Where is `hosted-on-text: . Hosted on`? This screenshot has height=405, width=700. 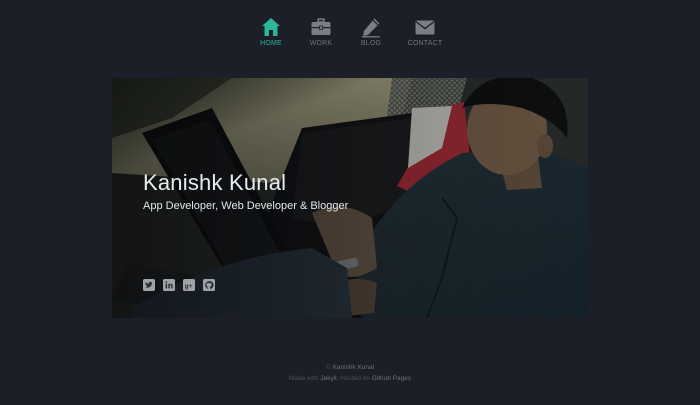
hosted-on-text: . Hosted on is located at coordinates (353, 378).